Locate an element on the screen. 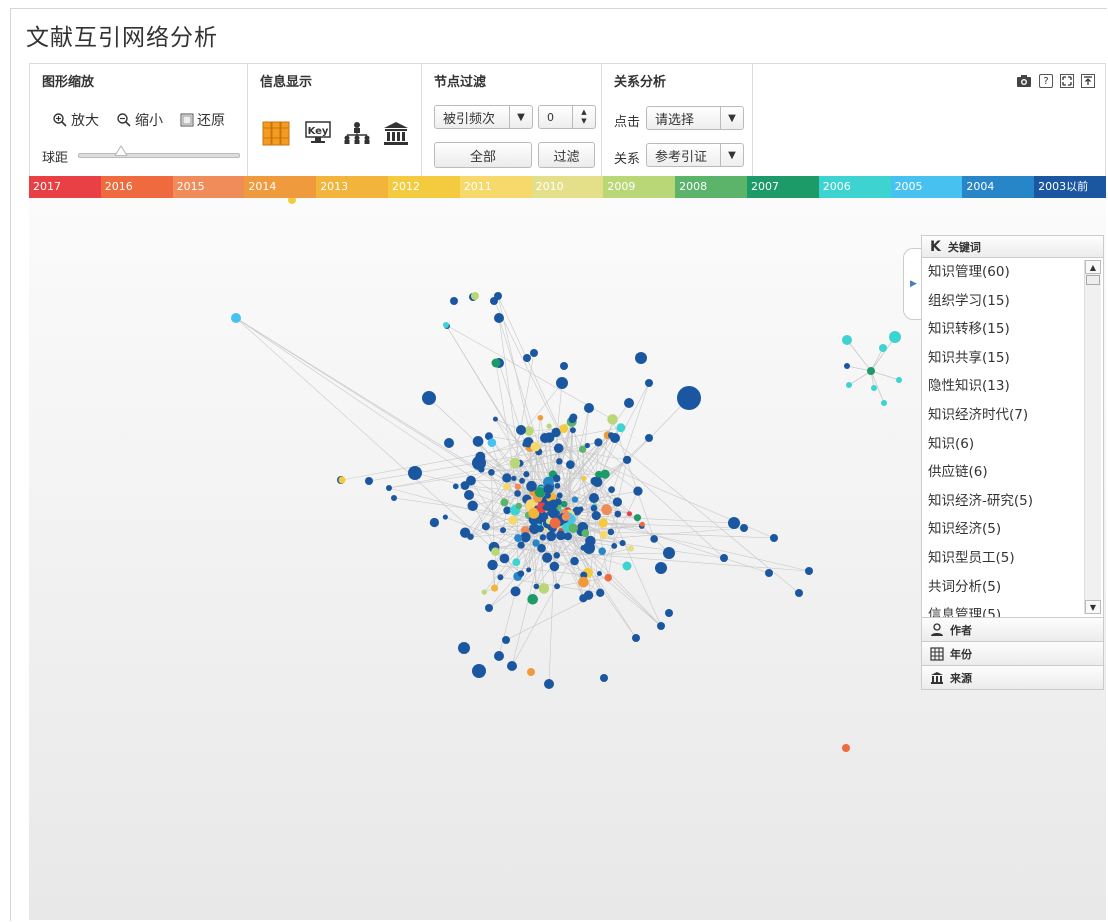 The height and width of the screenshot is (922, 1108). timeline-year-8: 2009 is located at coordinates (639, 187).